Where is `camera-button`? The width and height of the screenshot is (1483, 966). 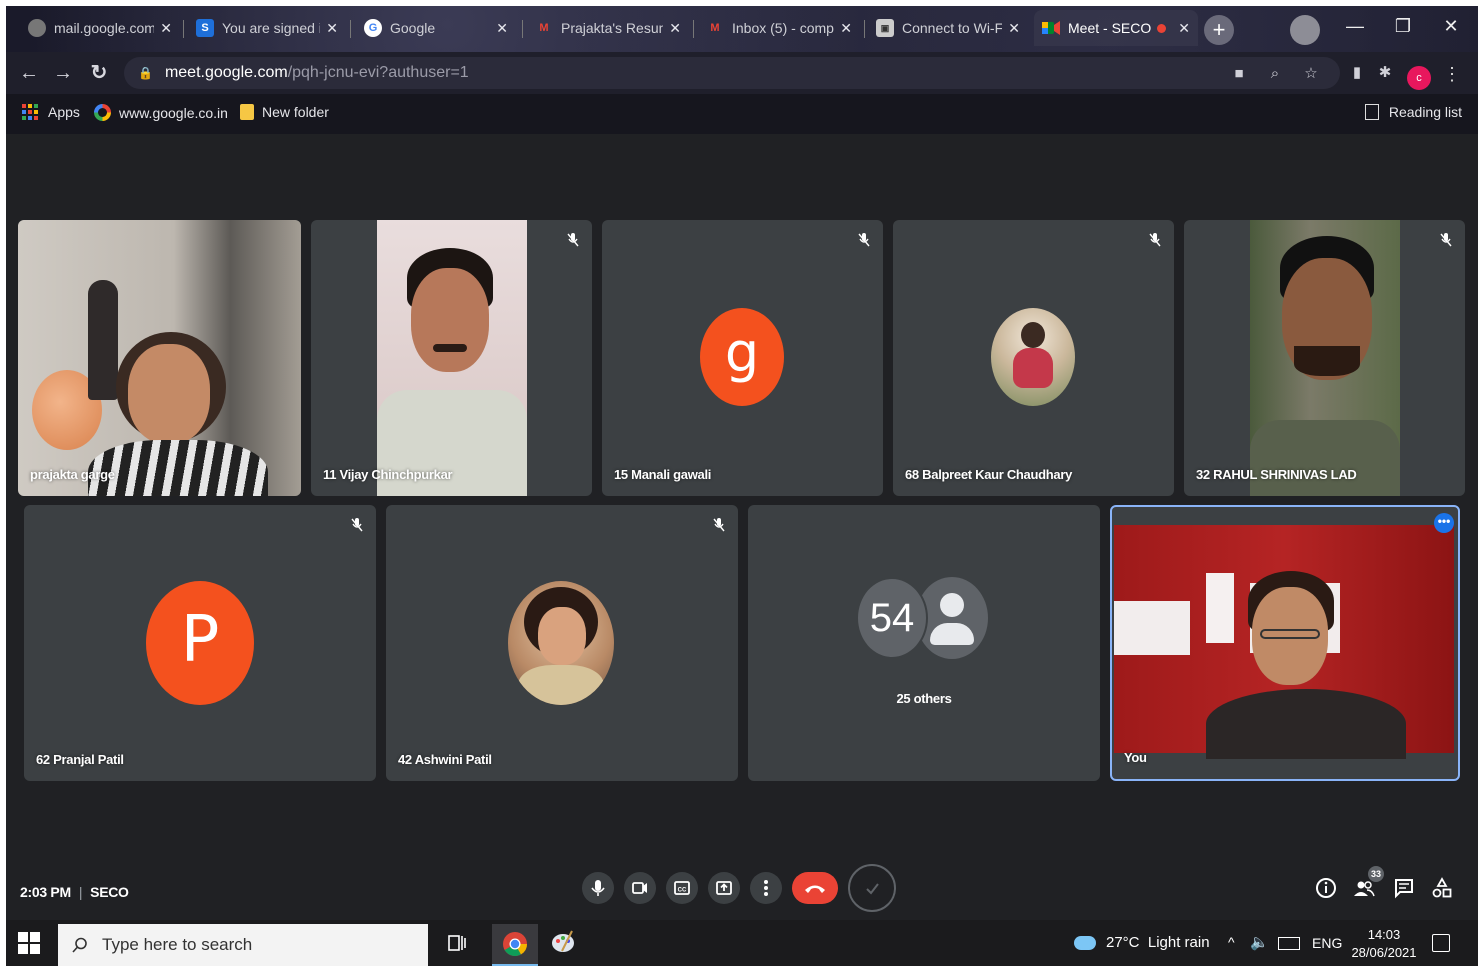 camera-button is located at coordinates (640, 888).